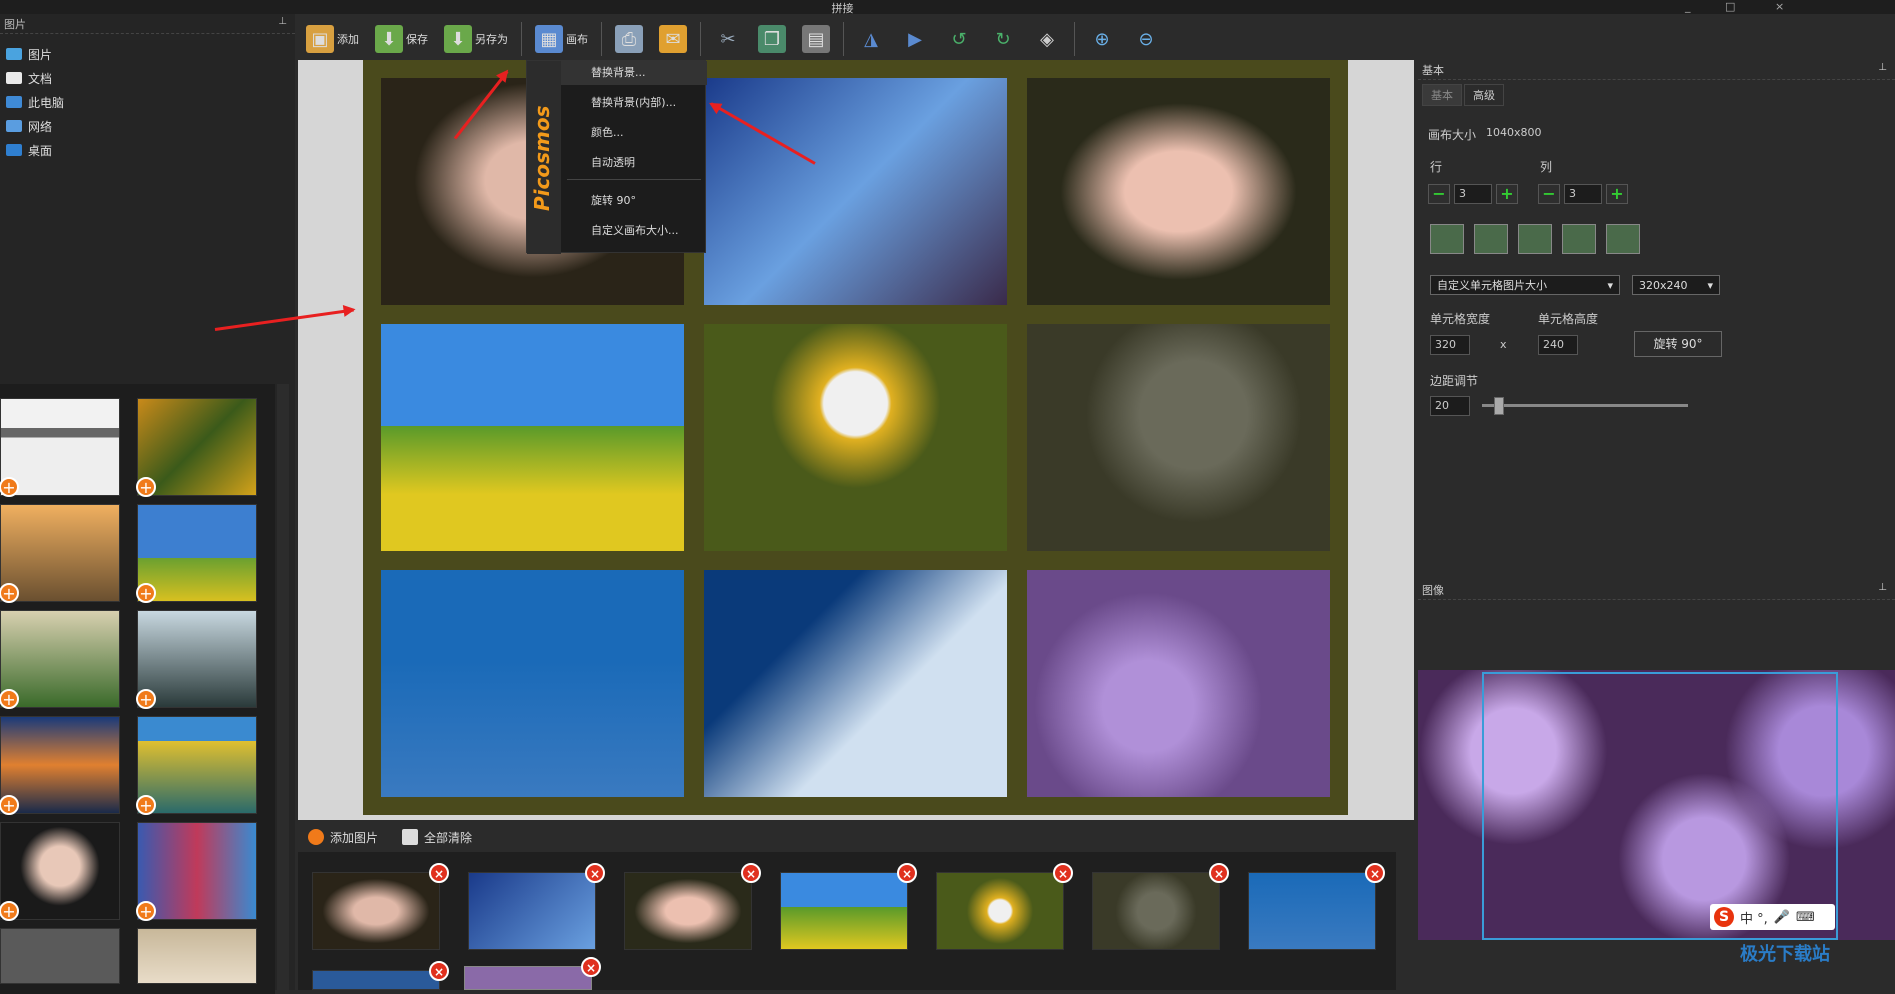 Image resolution: width=1895 pixels, height=994 pixels. I want to click on ime-toolbar: S 中 °, 🎤 ⌨, so click(1772, 917).